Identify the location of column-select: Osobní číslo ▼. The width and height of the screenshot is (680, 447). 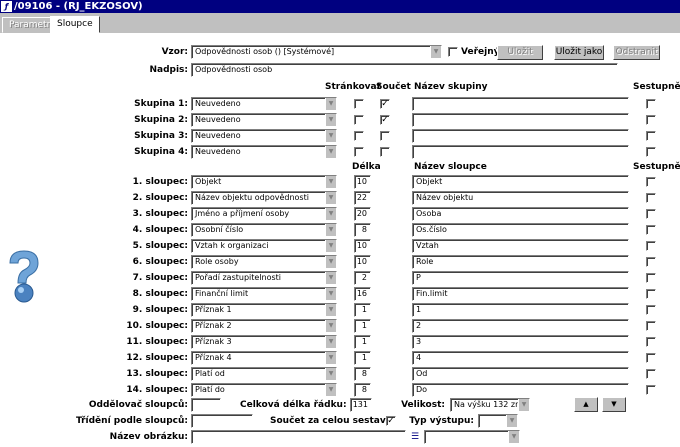
(264, 230).